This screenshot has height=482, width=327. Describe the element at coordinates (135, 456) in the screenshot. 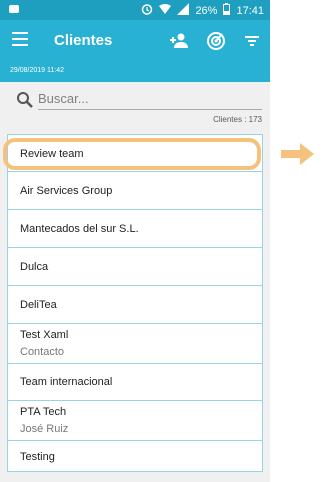

I see `list-item: Testing` at that location.